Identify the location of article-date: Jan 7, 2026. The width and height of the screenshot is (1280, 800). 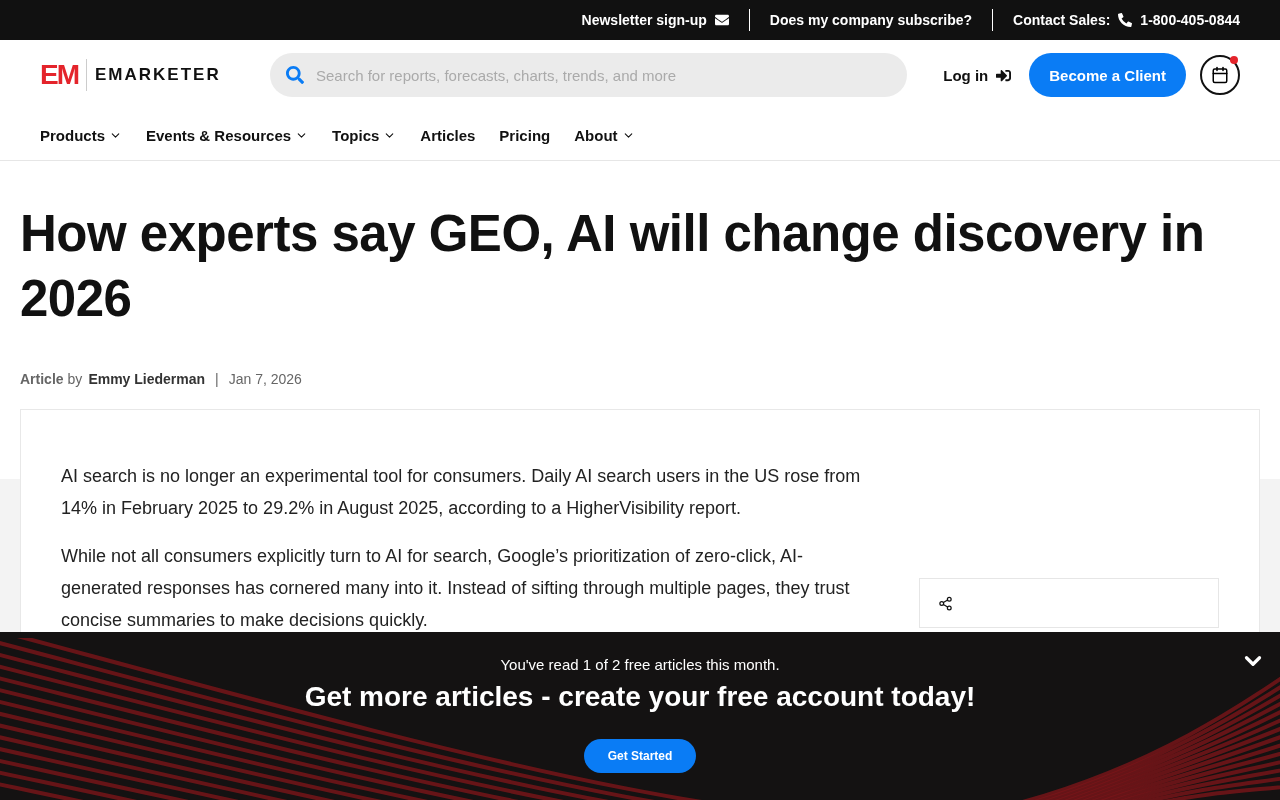
(265, 379).